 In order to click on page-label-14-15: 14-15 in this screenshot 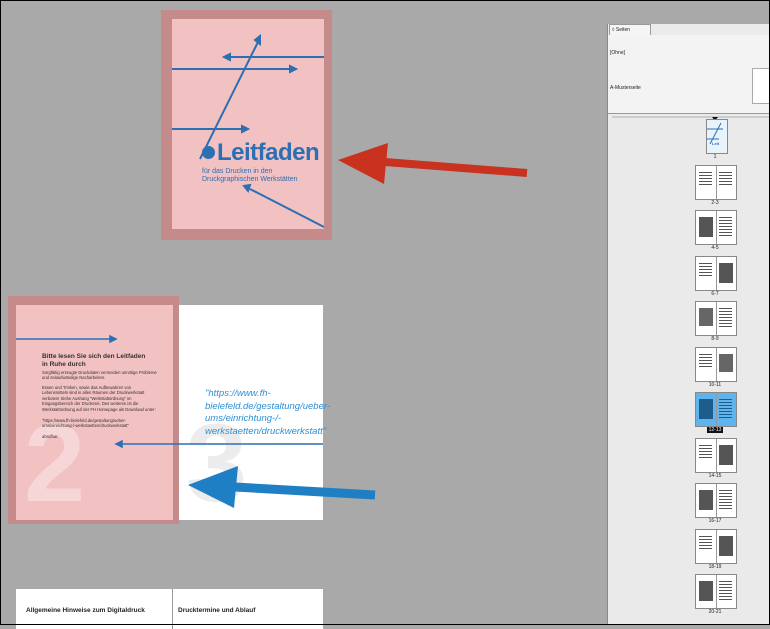, I will do `click(715, 476)`.